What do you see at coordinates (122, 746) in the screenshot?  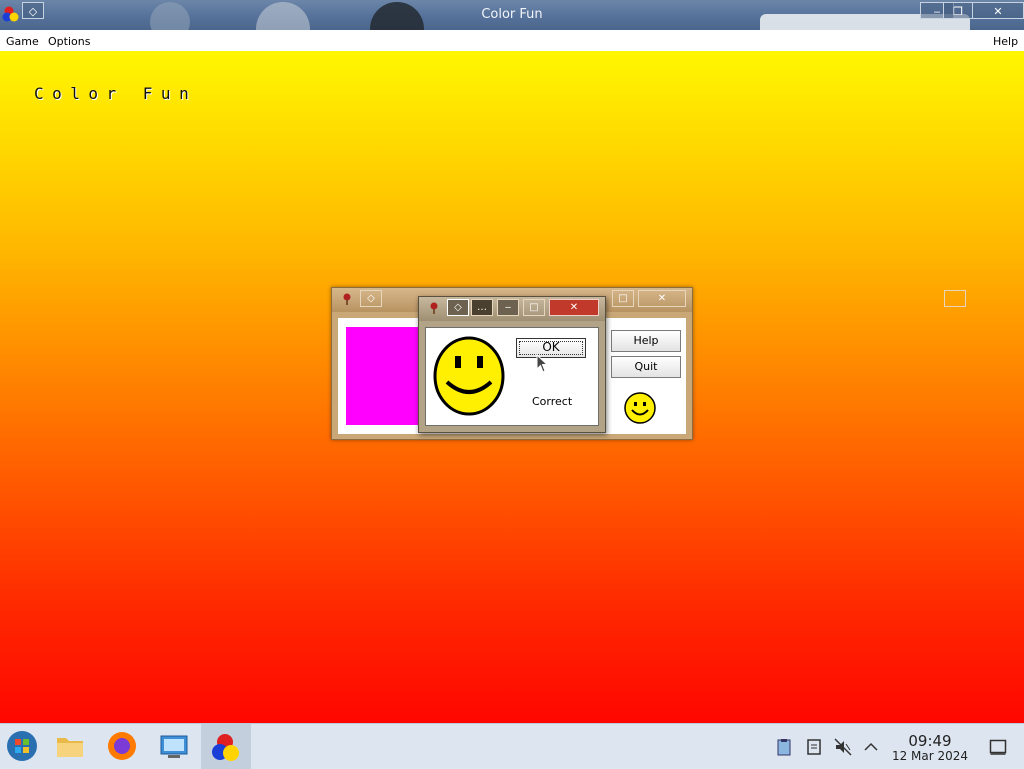 I see `firefox-icon` at bounding box center [122, 746].